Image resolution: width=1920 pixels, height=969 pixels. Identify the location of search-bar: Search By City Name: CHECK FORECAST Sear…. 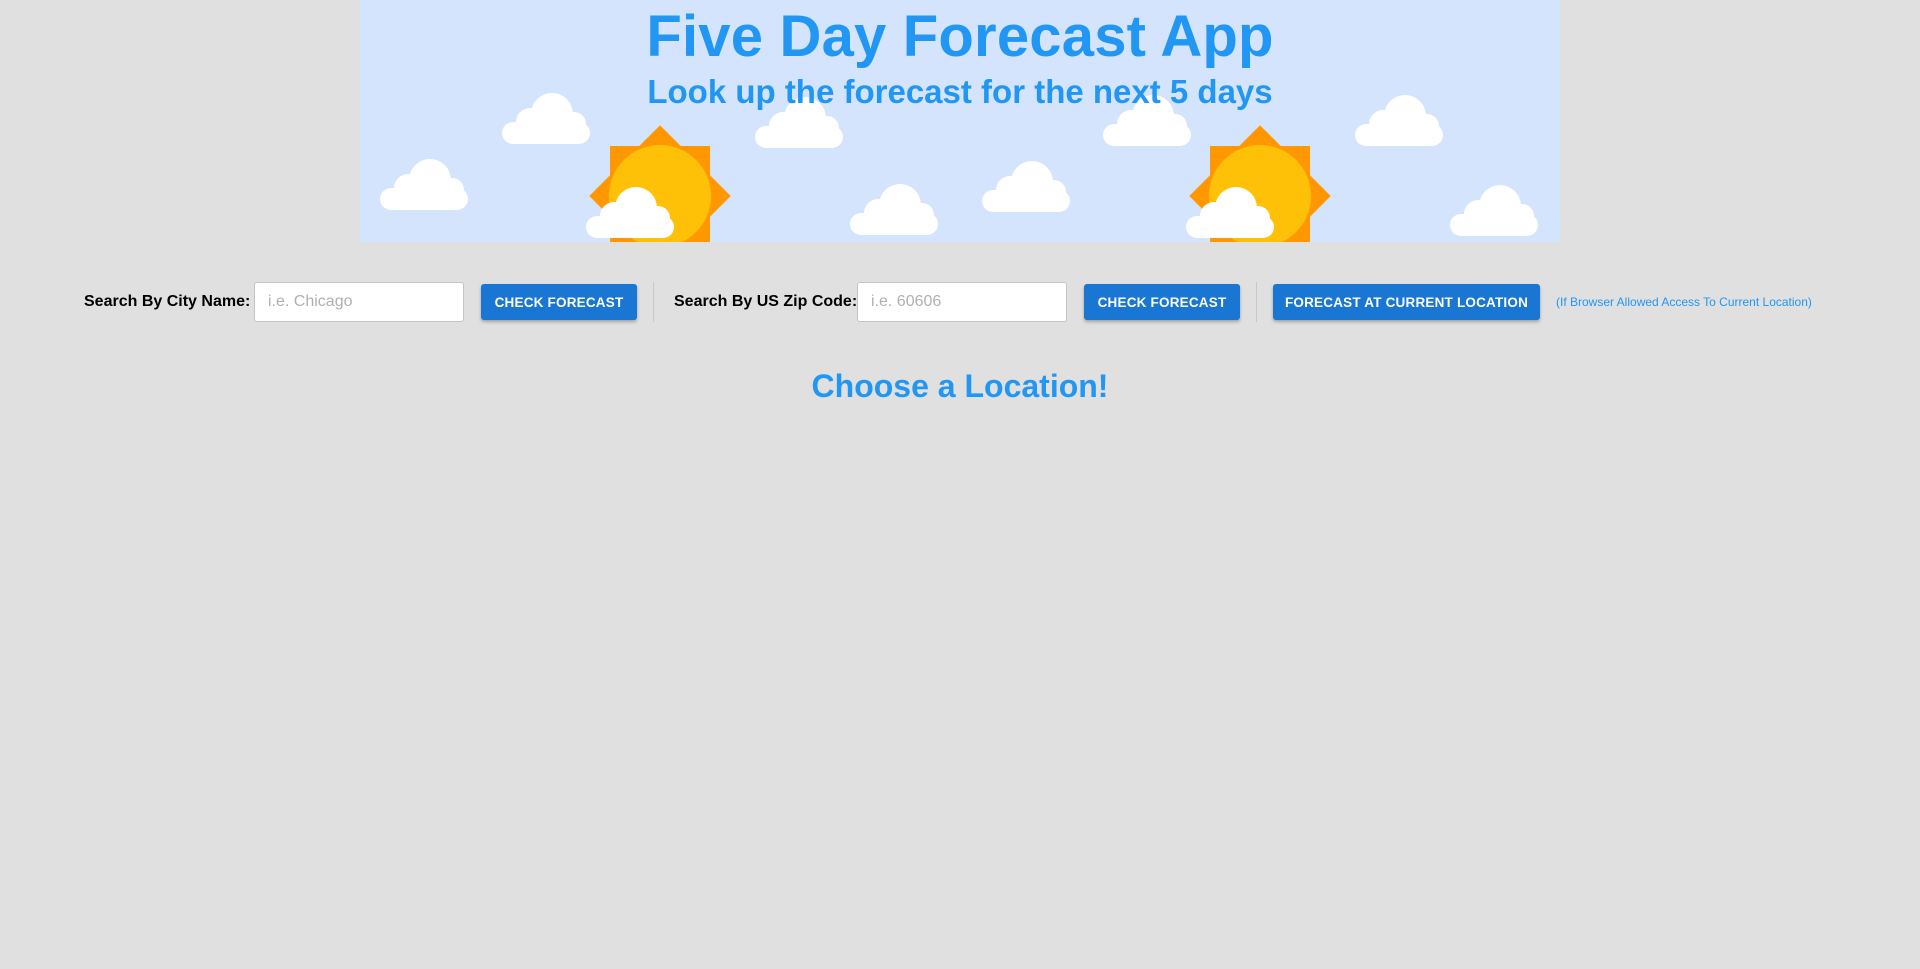
(960, 302).